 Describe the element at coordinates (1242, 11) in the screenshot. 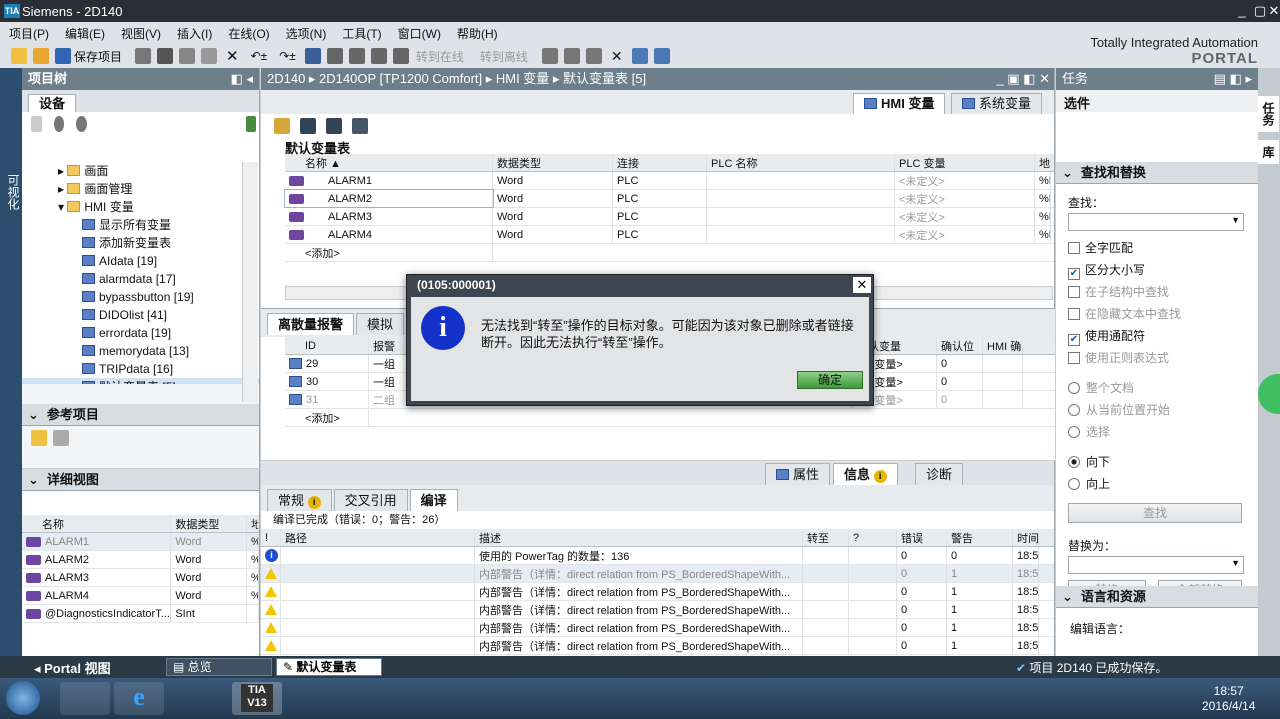

I see `minimize-icon: _` at that location.